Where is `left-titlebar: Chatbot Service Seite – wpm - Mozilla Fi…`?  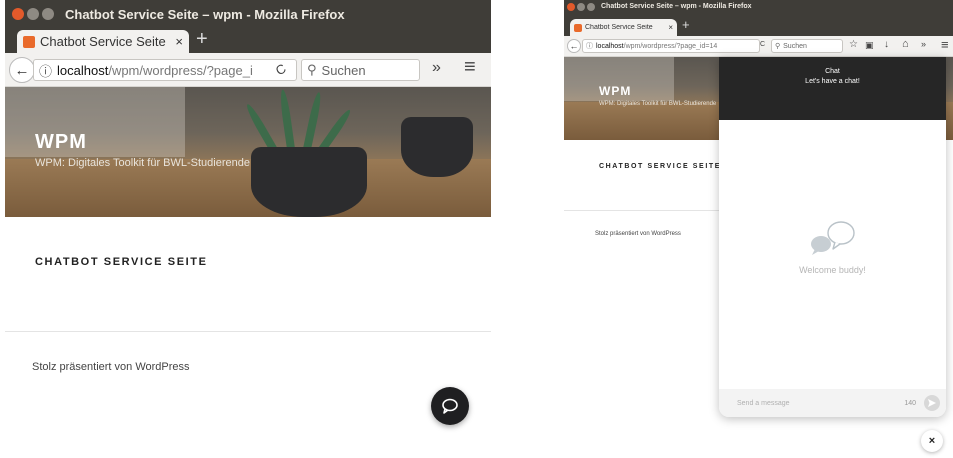 left-titlebar: Chatbot Service Seite – wpm - Mozilla Fi… is located at coordinates (248, 14).